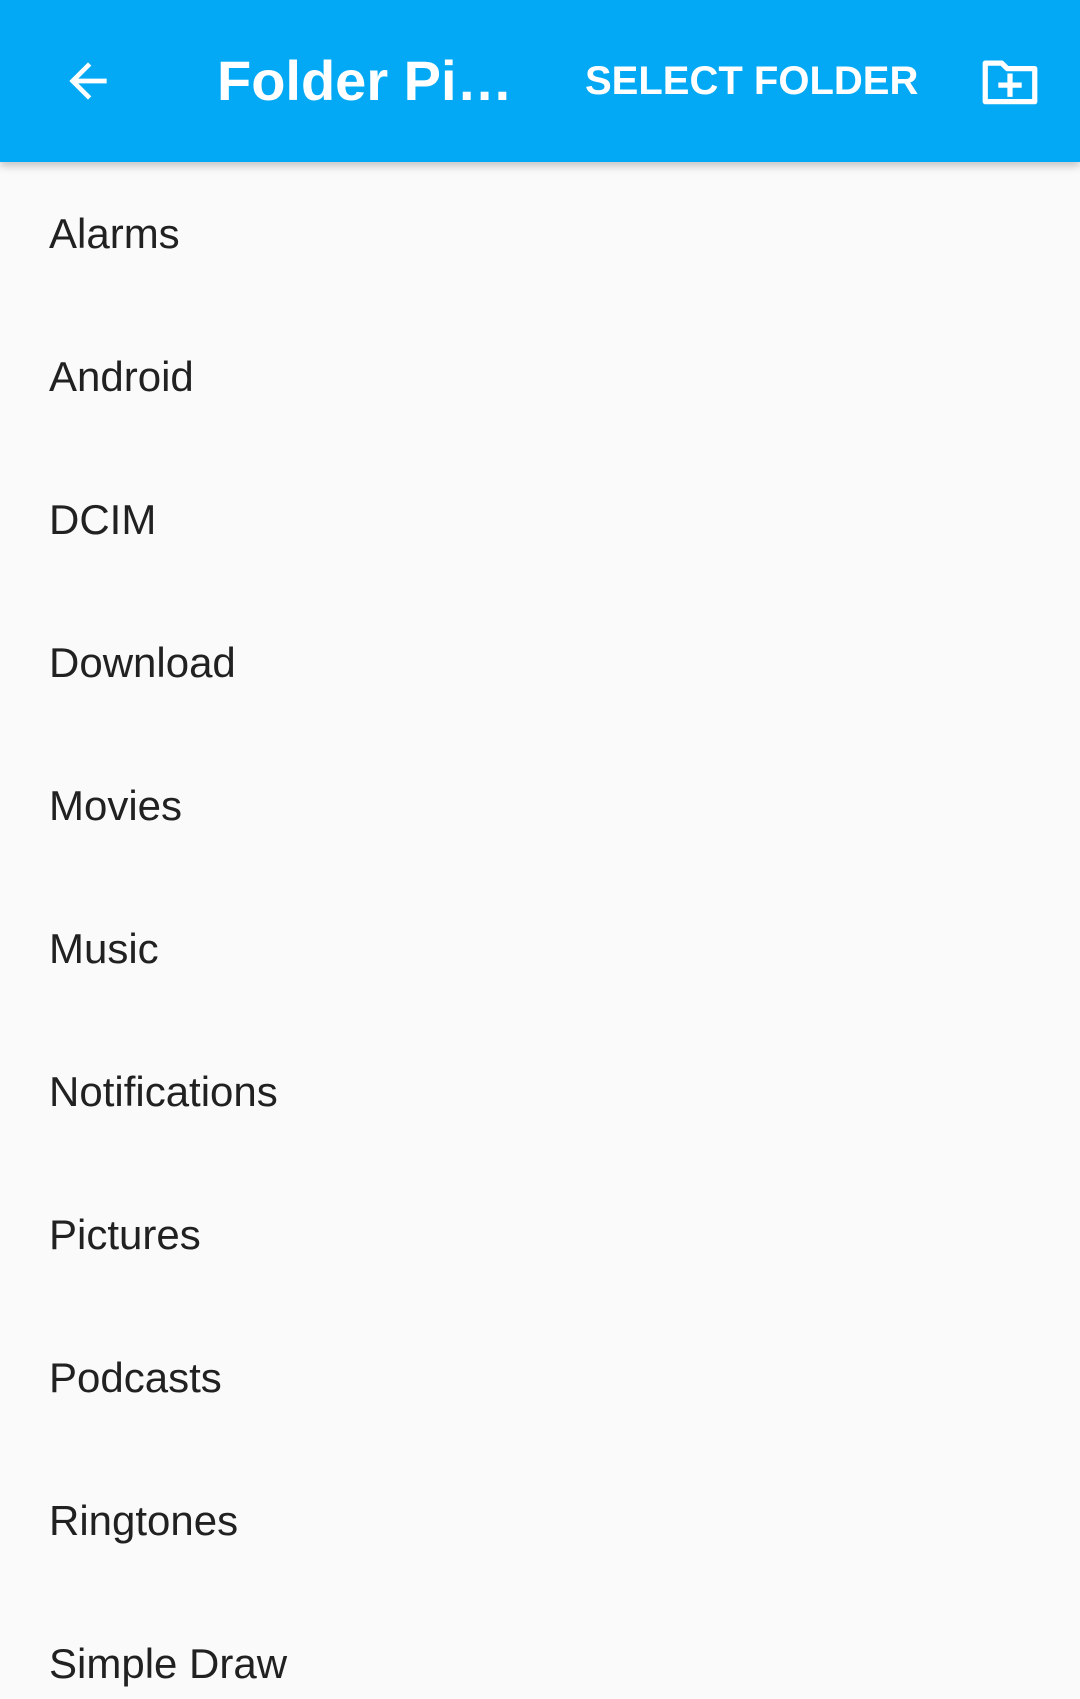  What do you see at coordinates (540, 233) in the screenshot?
I see `folder-item-alarms: Alarms` at bounding box center [540, 233].